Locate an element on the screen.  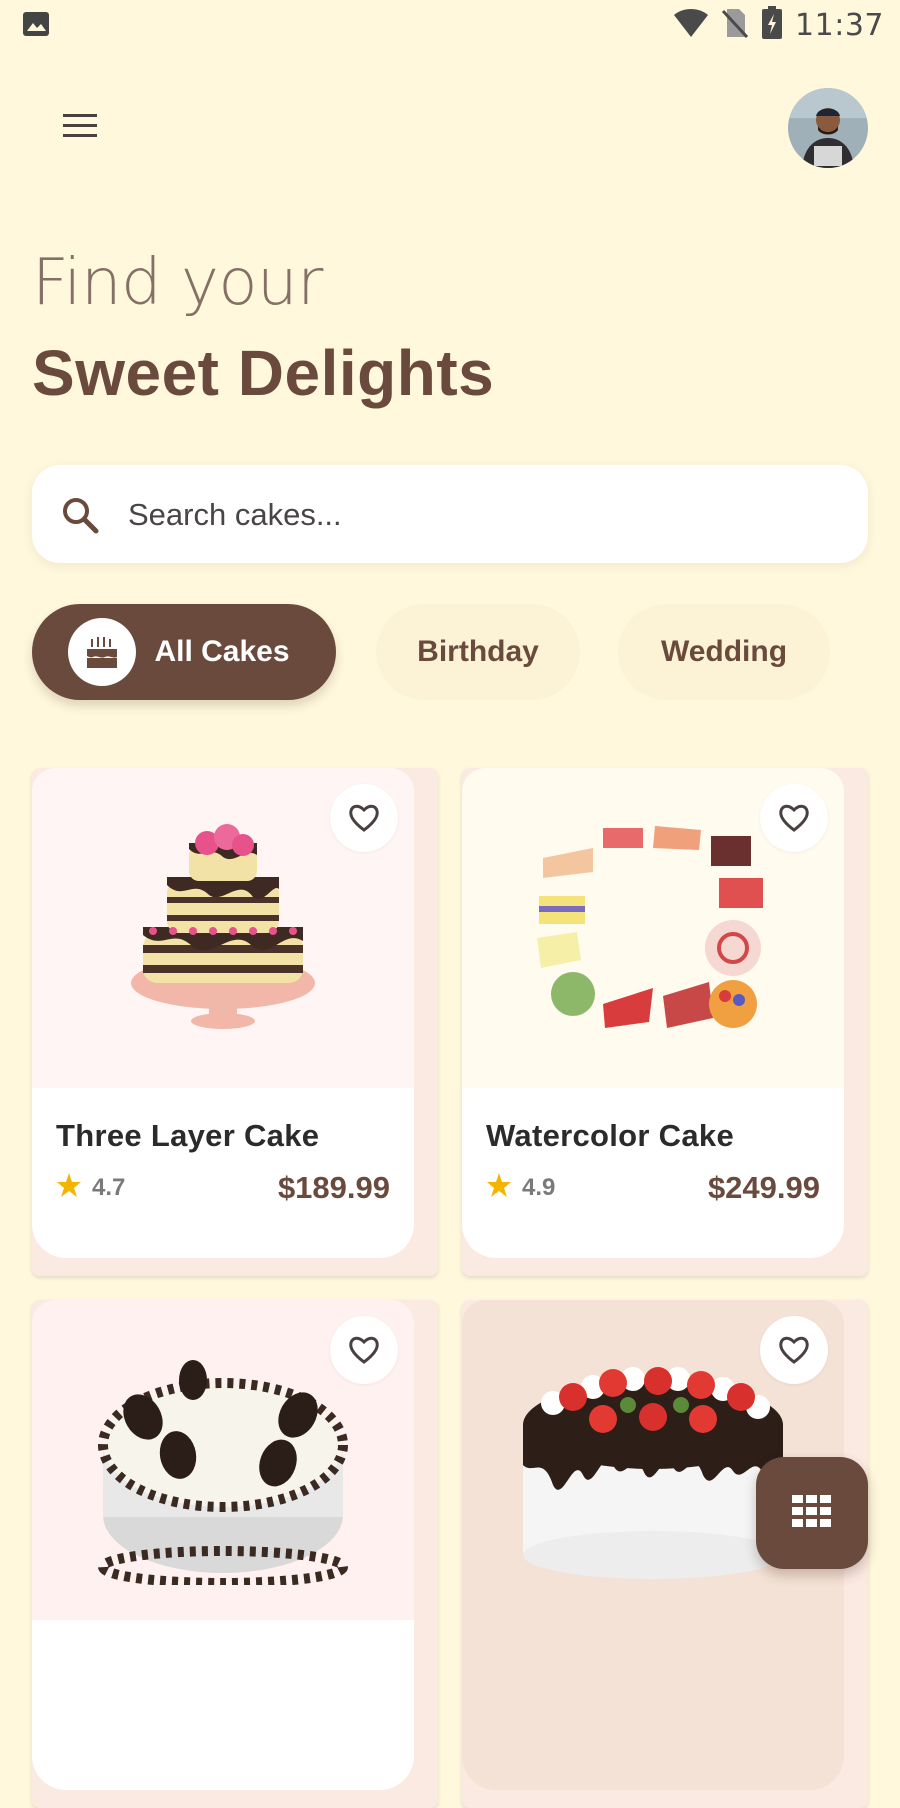
product-price: $249.99 is located at coordinates (763, 1187).